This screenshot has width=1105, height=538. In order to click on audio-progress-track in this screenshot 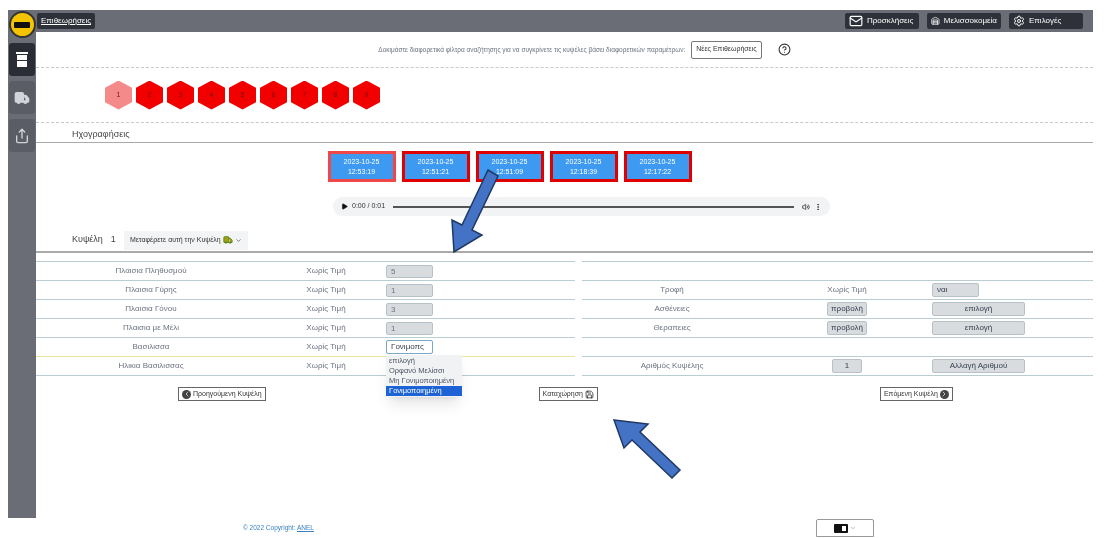, I will do `click(593, 206)`.